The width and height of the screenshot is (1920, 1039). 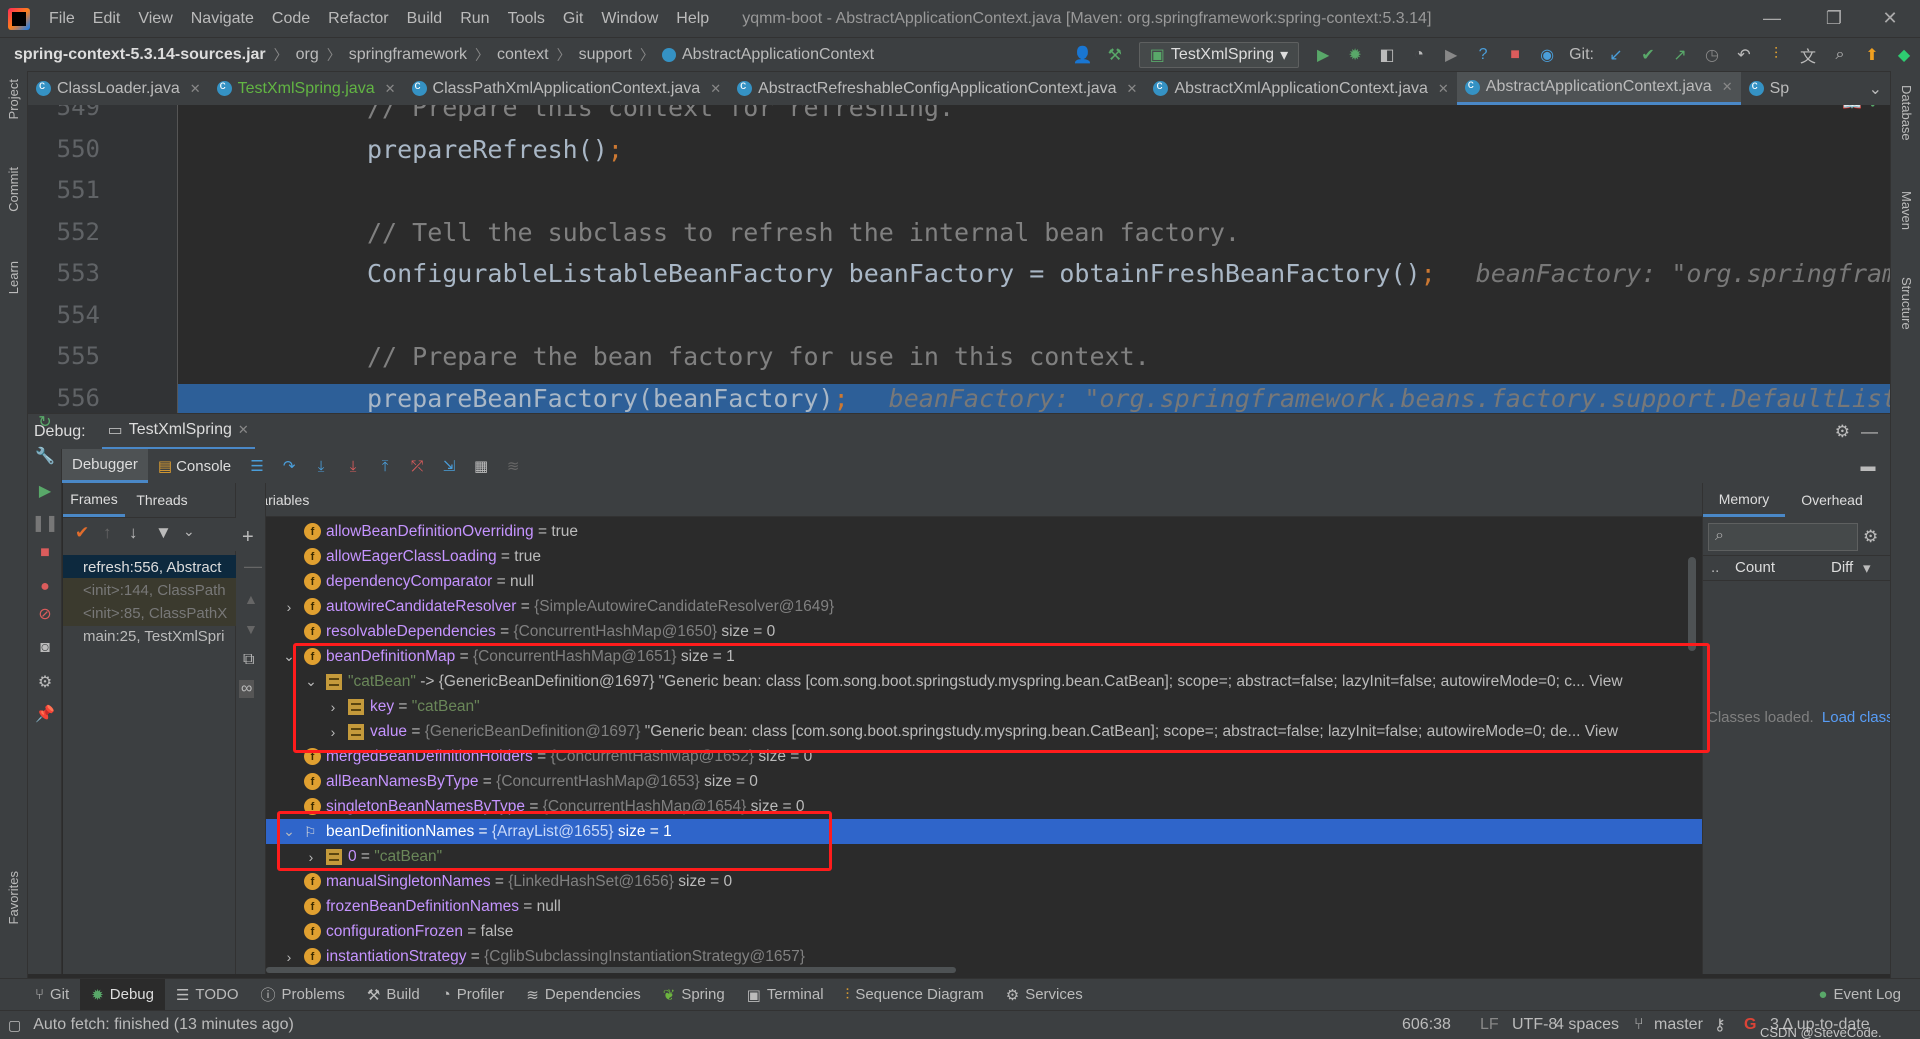 What do you see at coordinates (1870, 537) in the screenshot?
I see `memory-settings-icon: ⚙` at bounding box center [1870, 537].